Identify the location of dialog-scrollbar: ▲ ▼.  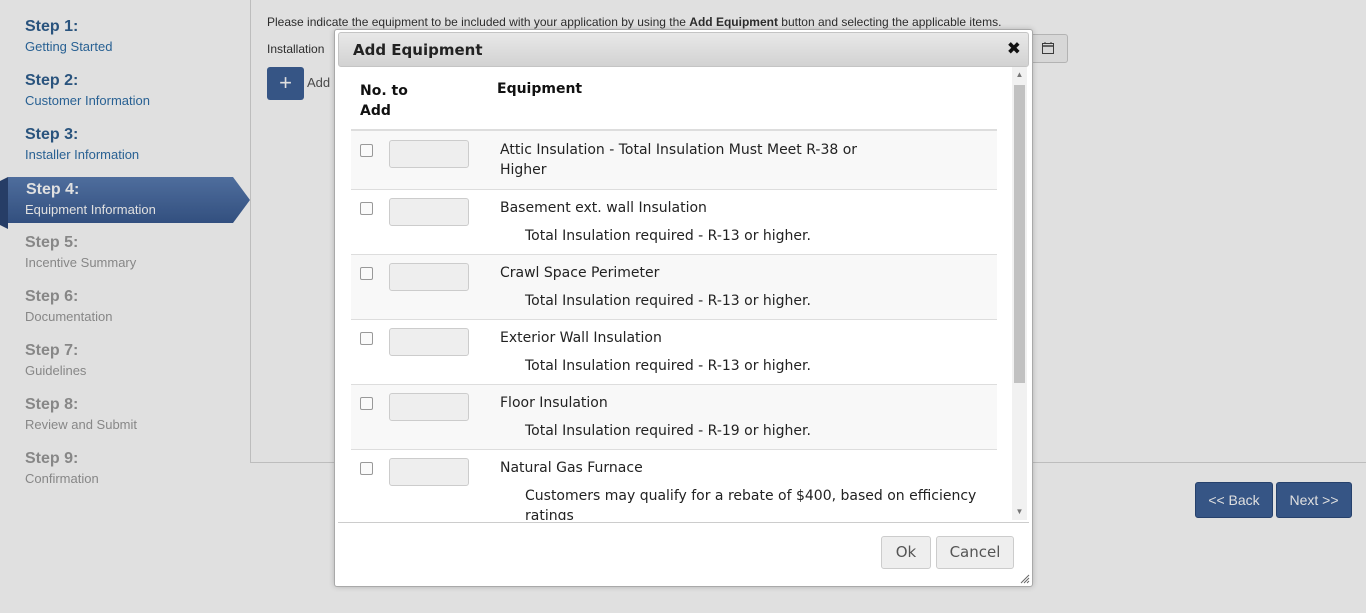
(1019, 293).